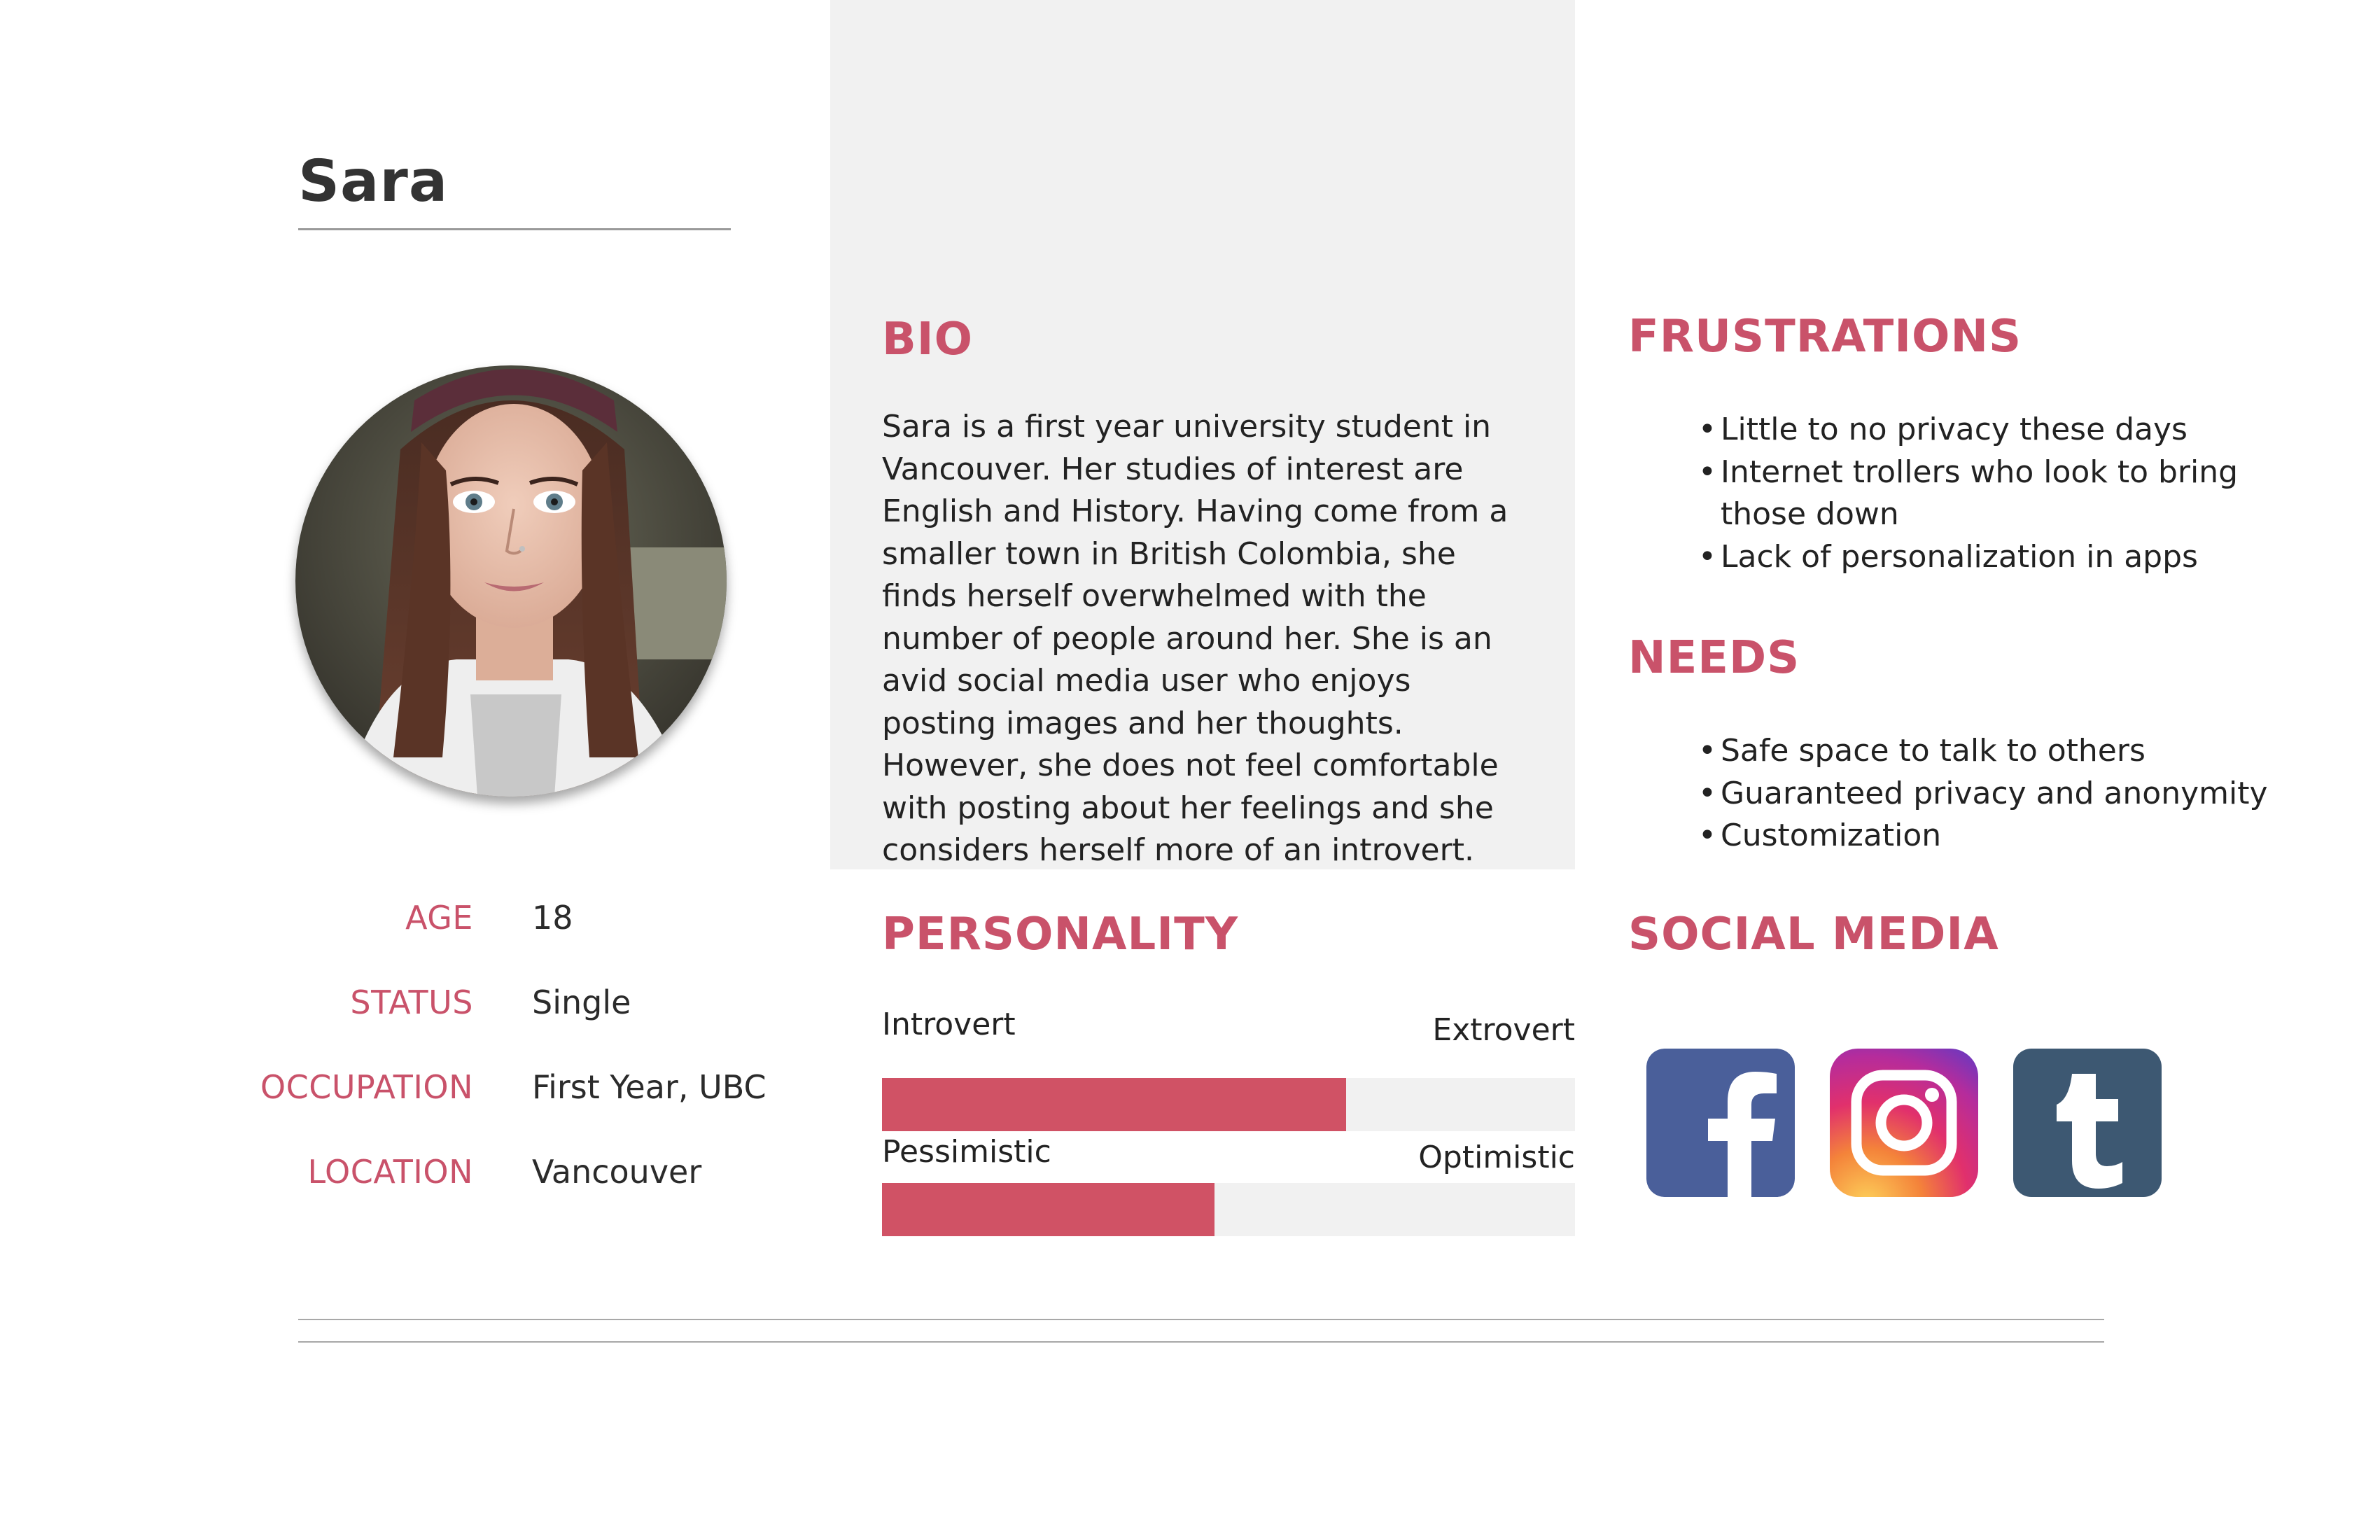 This screenshot has width=2380, height=1540. What do you see at coordinates (1995, 836) in the screenshot?
I see `list-item: Customization` at bounding box center [1995, 836].